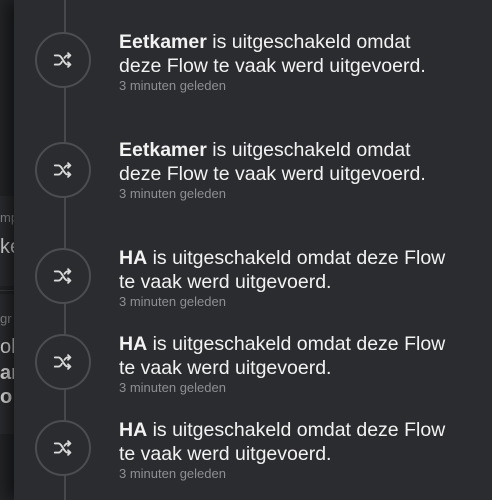  I want to click on background-text-fragment: ar, so click(7, 373).